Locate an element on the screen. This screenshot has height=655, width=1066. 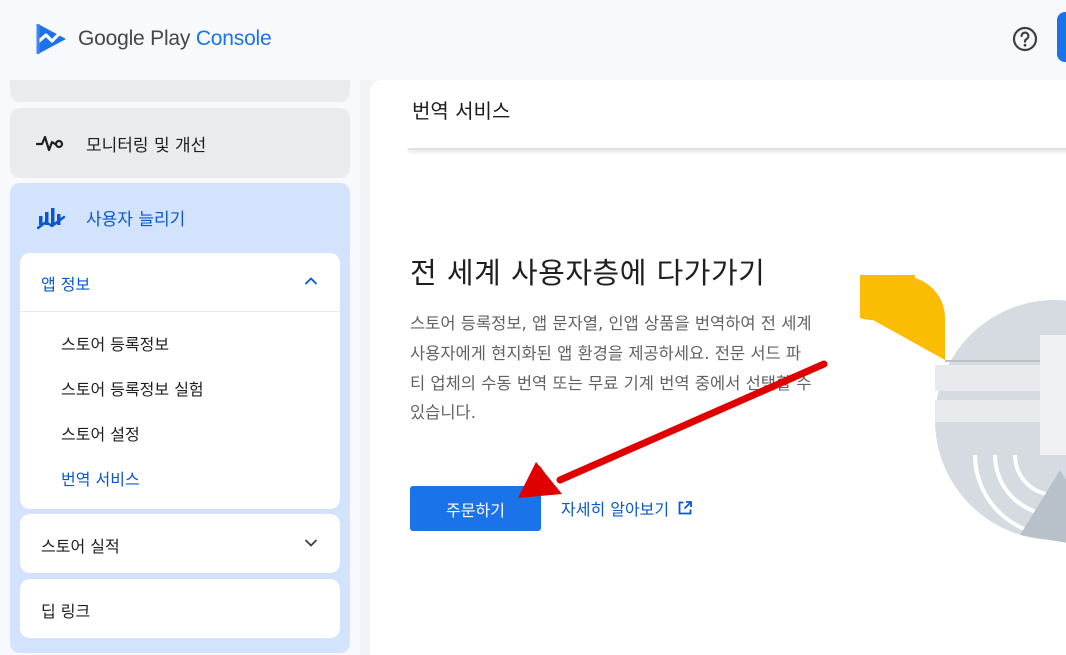
account-avatar is located at coordinates (1061, 37).